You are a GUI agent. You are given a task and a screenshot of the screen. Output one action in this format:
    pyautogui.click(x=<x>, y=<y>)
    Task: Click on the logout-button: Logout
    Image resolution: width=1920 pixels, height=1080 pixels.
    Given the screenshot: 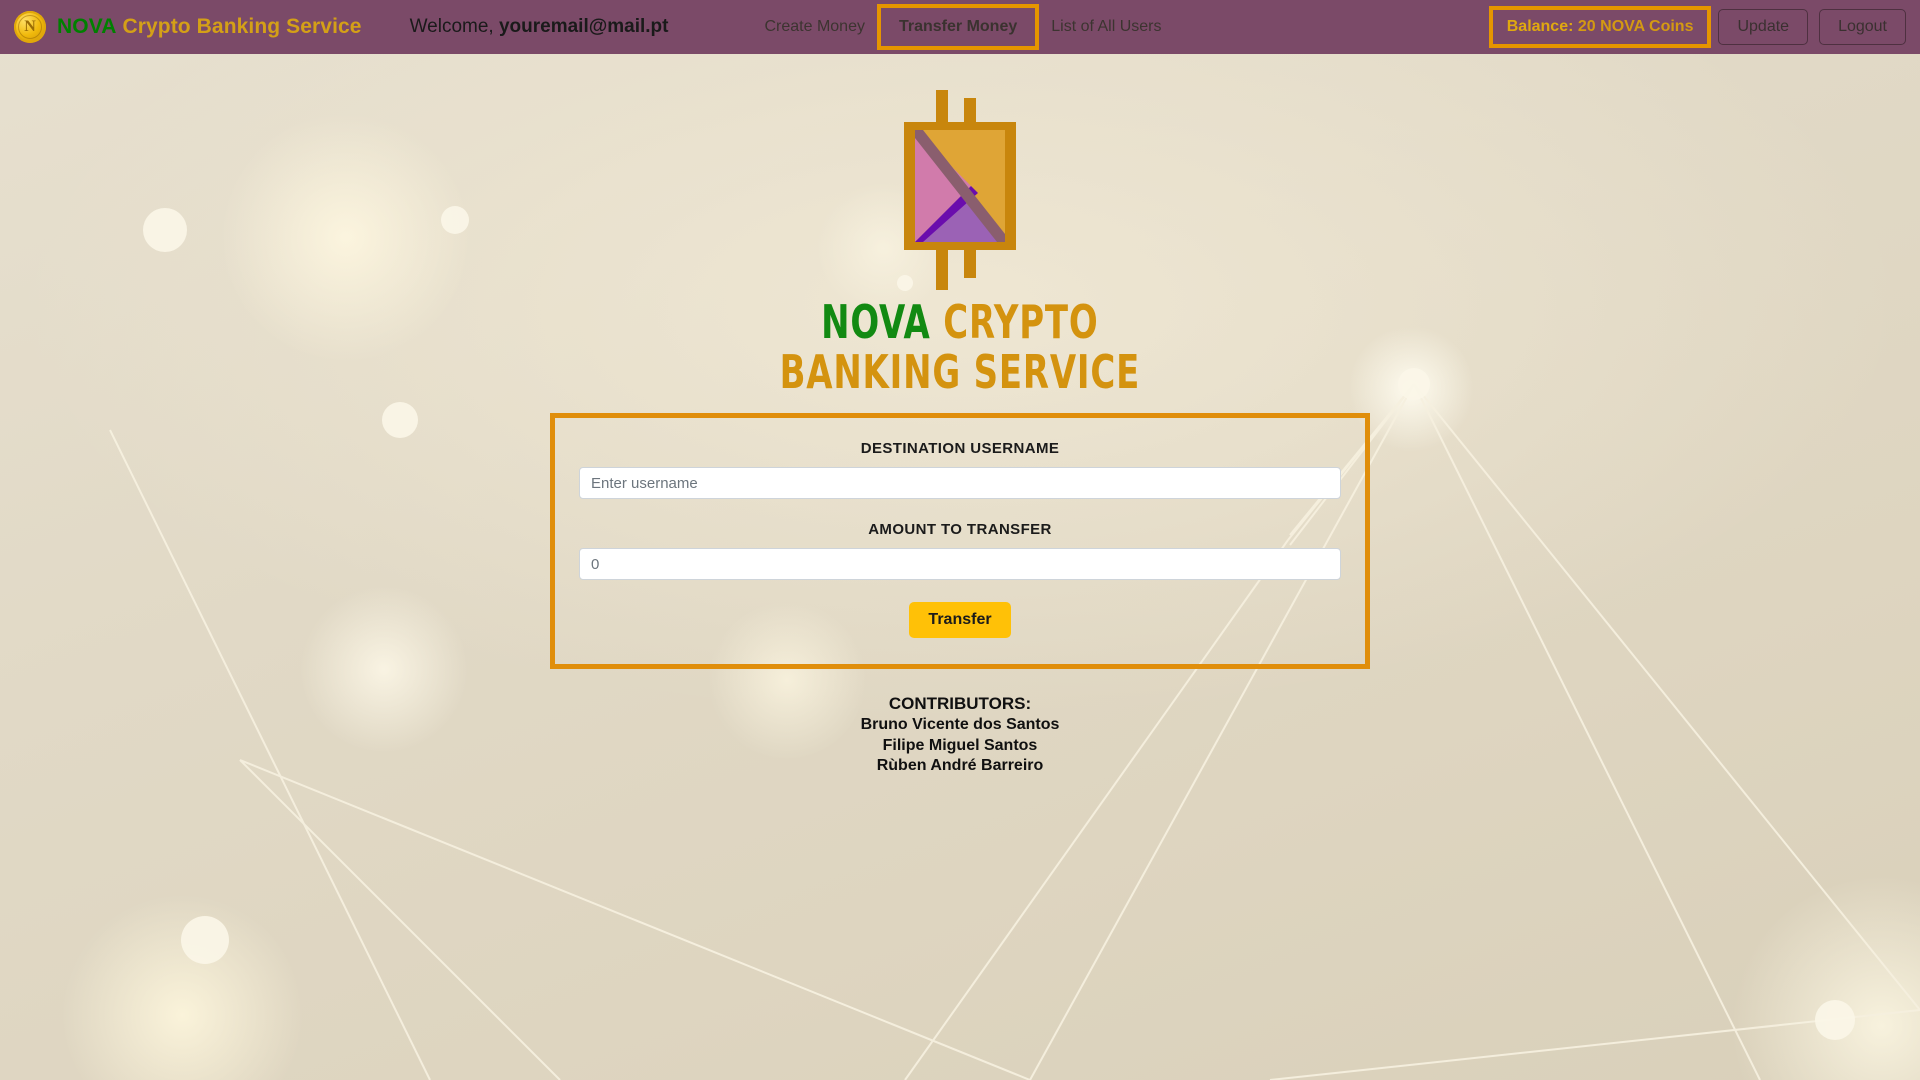 What is the action you would take?
    pyautogui.click(x=1862, y=27)
    